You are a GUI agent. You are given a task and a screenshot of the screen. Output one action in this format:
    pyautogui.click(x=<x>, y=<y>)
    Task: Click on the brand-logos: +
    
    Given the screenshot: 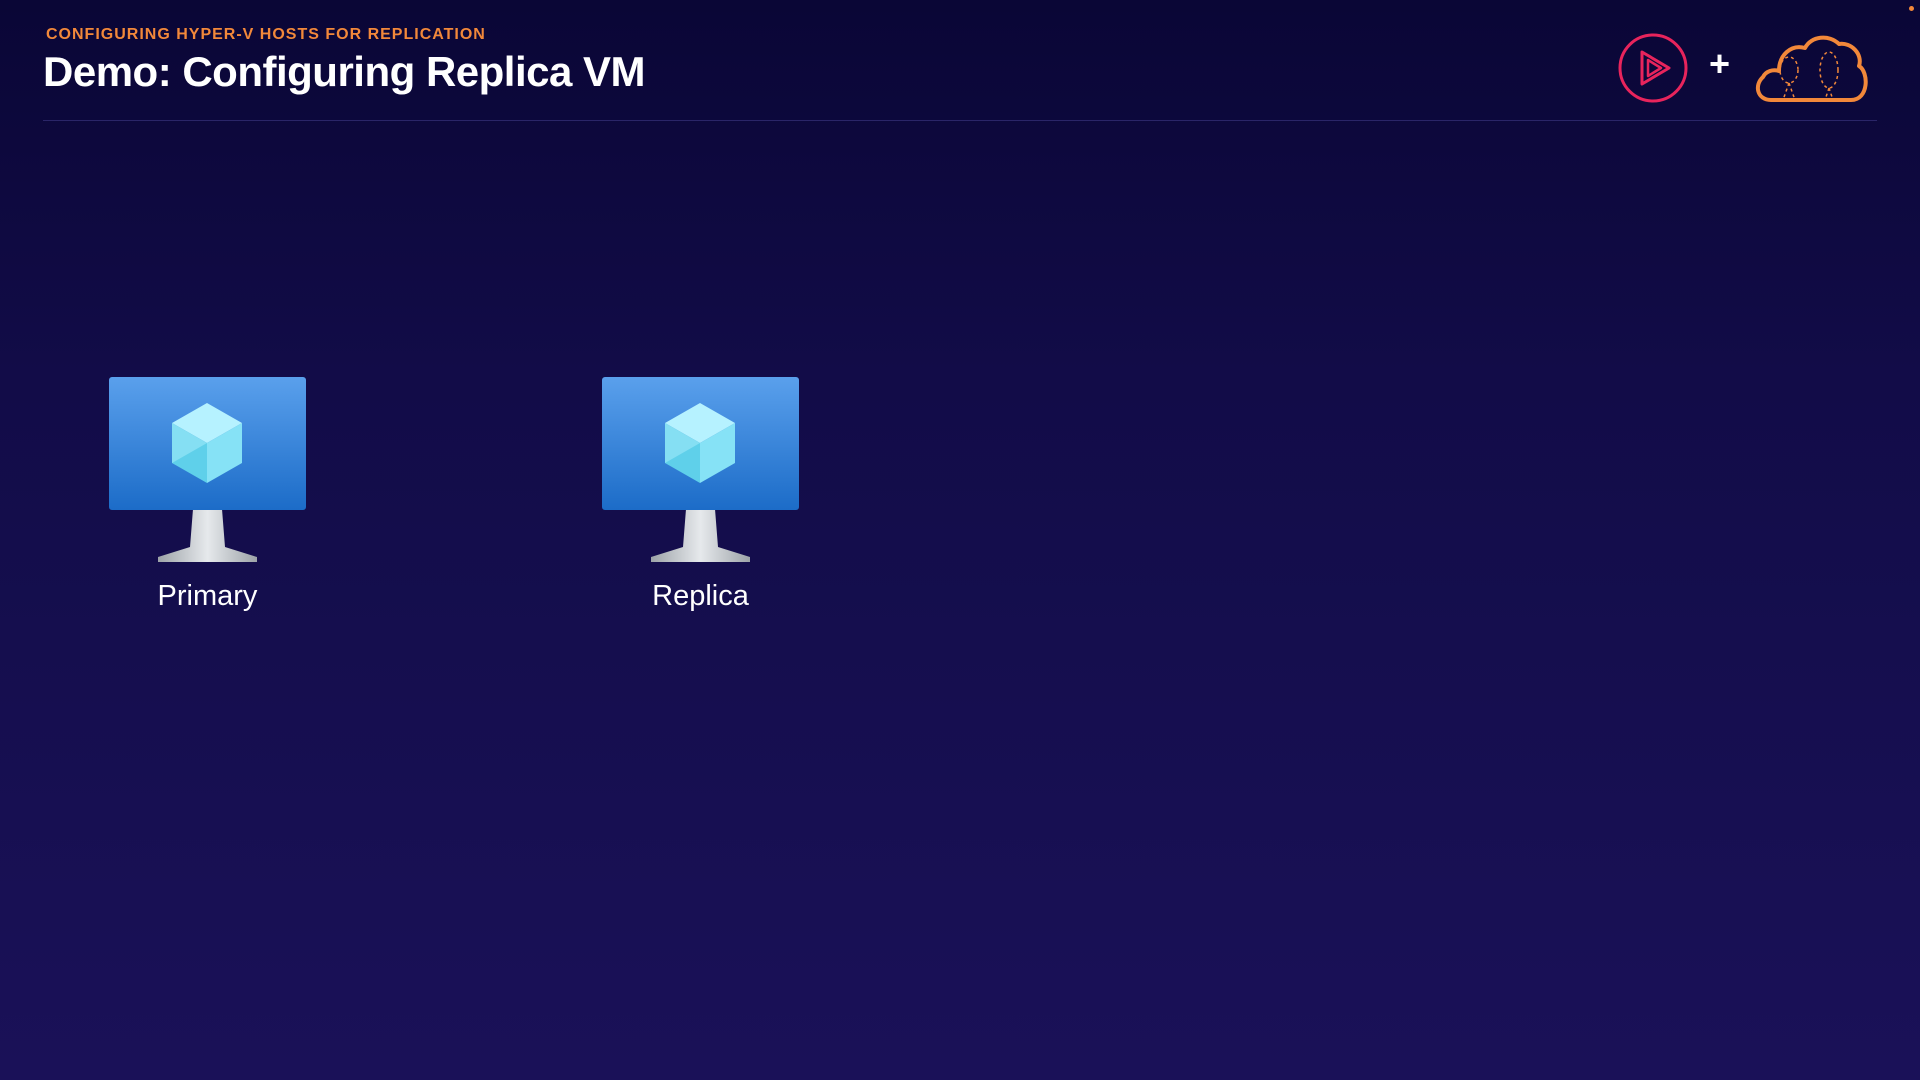 What is the action you would take?
    pyautogui.click(x=1747, y=68)
    